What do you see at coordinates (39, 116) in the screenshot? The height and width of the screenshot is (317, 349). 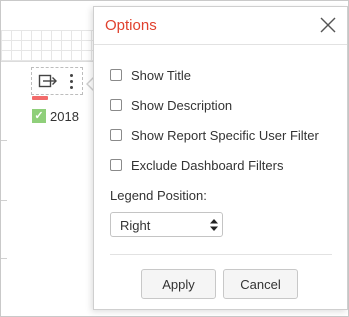 I see `legend-checkbox-icon: ✓` at bounding box center [39, 116].